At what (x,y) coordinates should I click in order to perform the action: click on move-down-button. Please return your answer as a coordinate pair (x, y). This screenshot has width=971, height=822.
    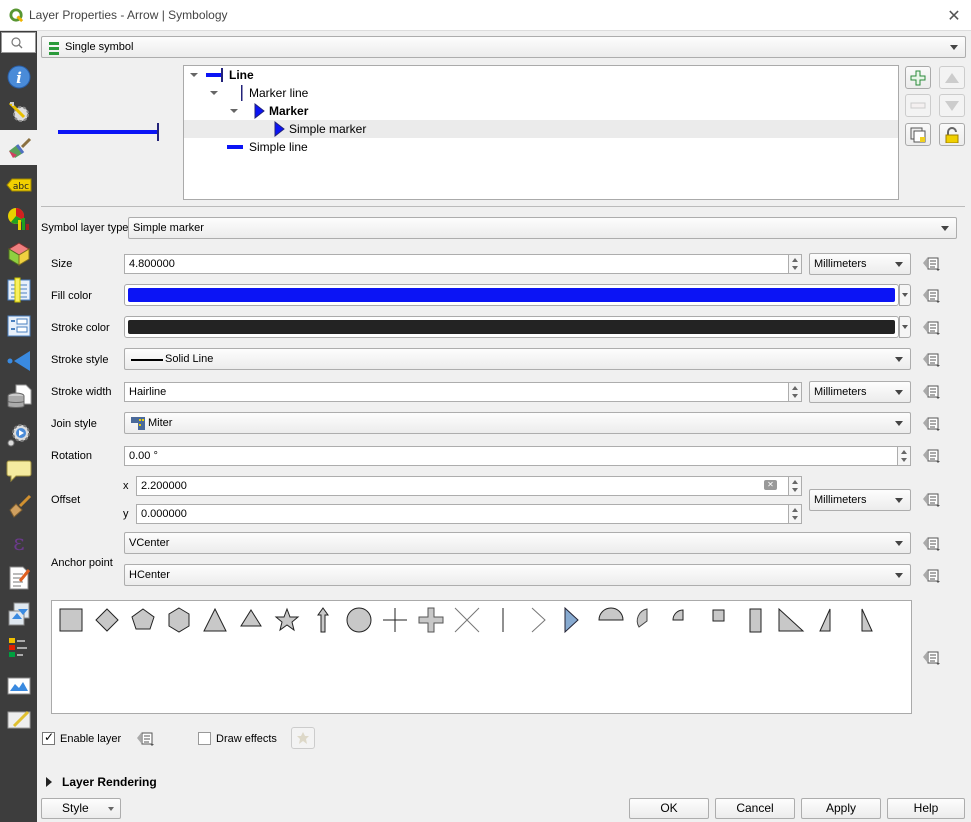
    Looking at the image, I should click on (952, 105).